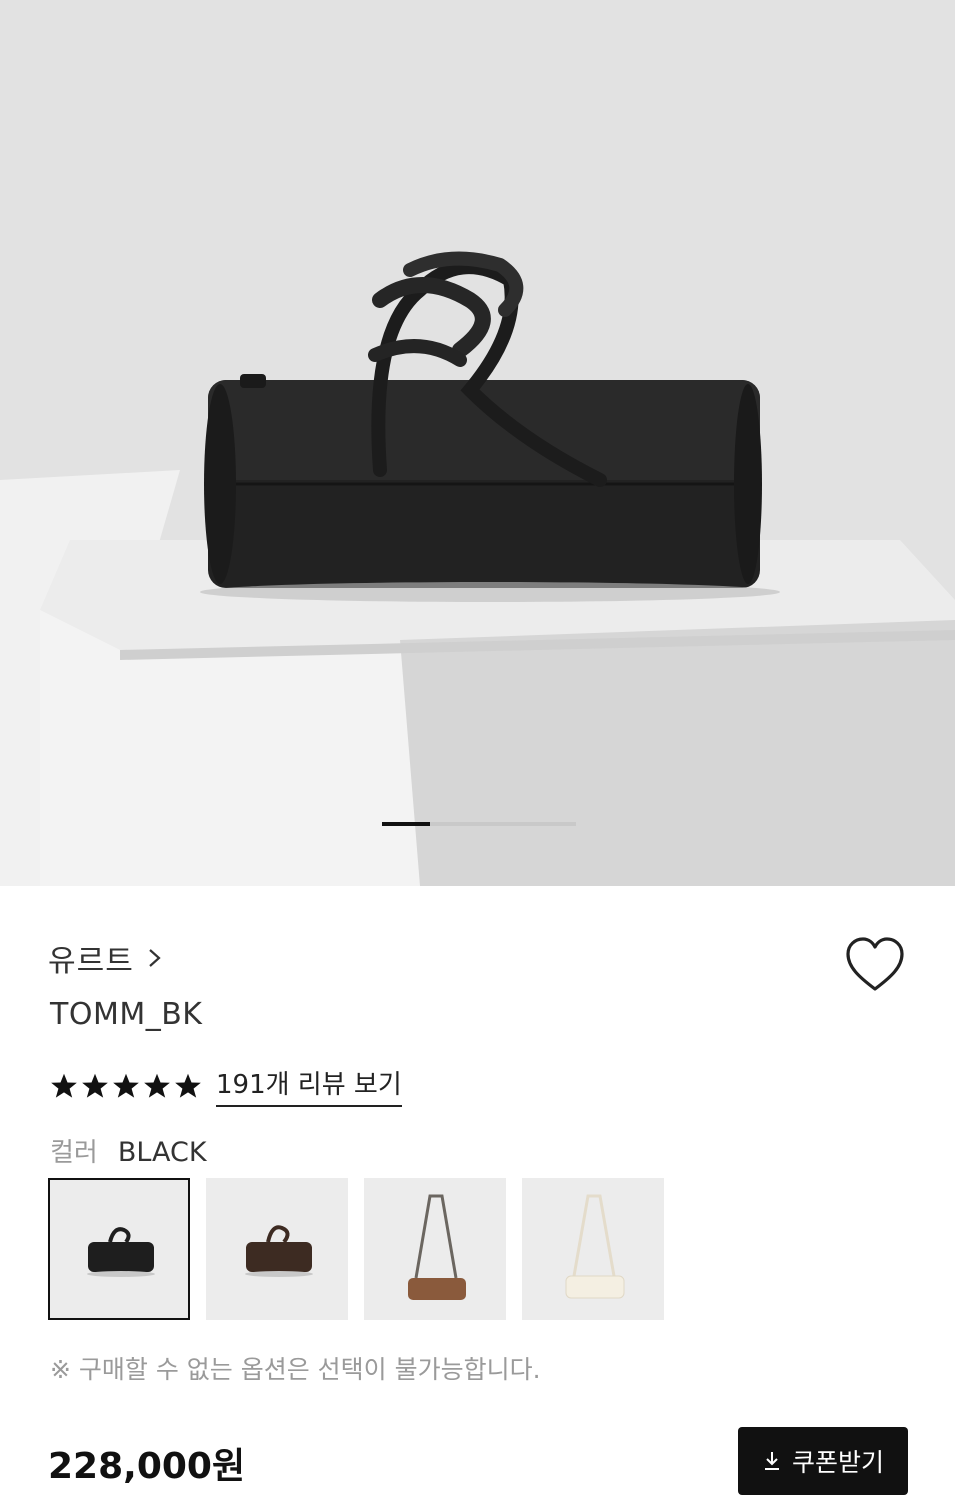 The height and width of the screenshot is (1500, 955). I want to click on swatch-ivory, so click(593, 1249).